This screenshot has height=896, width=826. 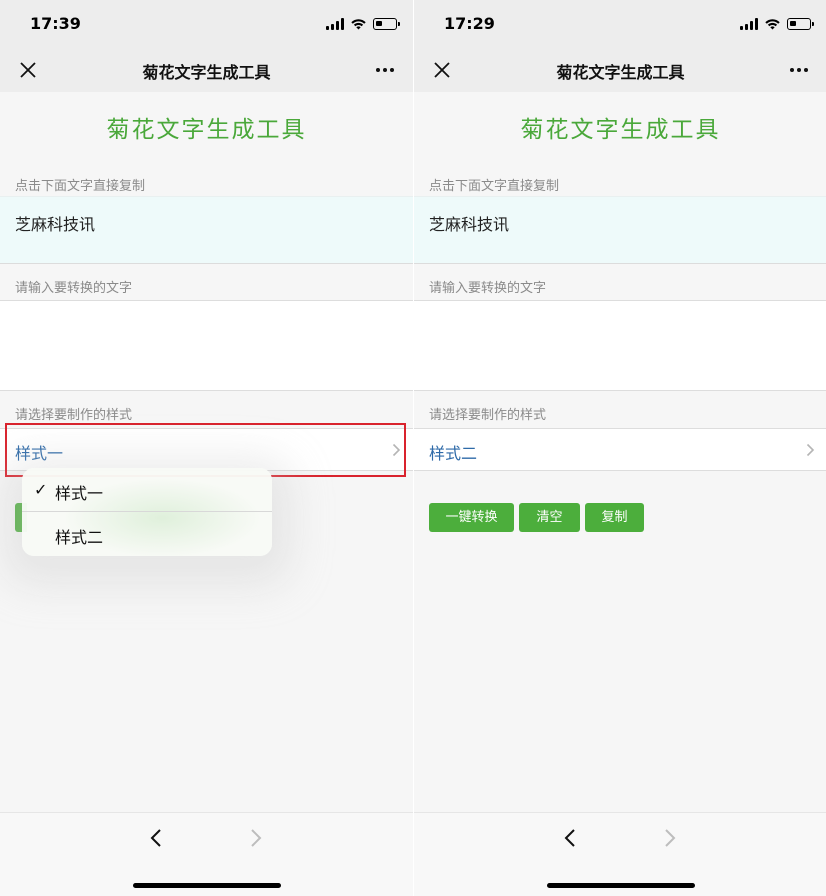 I want to click on copy-button: 复制, so click(x=614, y=517).